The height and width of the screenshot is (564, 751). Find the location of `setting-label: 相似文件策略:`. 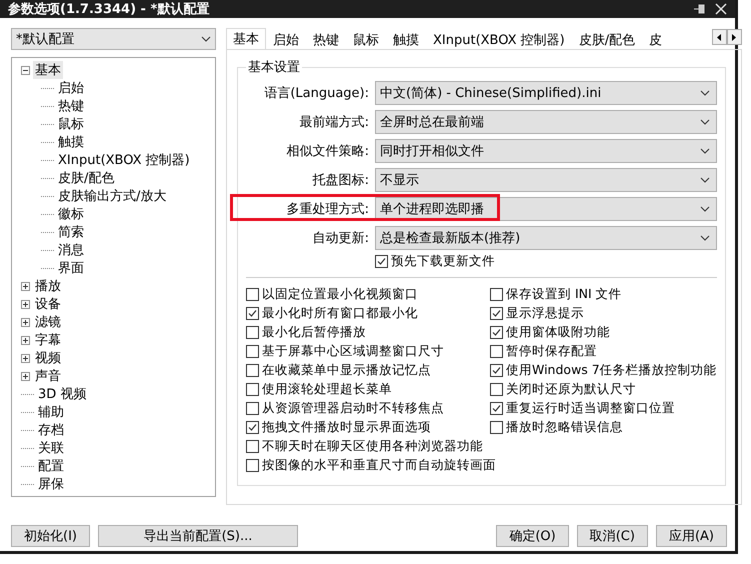

setting-label: 相似文件策略: is located at coordinates (328, 151).